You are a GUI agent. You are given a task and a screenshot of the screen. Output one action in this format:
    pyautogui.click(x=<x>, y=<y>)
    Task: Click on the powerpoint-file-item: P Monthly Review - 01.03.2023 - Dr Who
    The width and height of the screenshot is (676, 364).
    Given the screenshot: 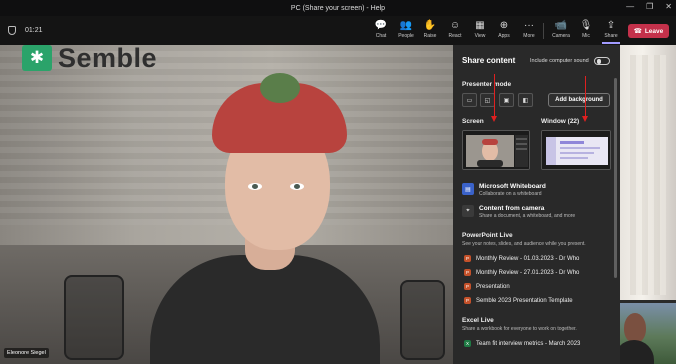 What is the action you would take?
    pyautogui.click(x=521, y=258)
    